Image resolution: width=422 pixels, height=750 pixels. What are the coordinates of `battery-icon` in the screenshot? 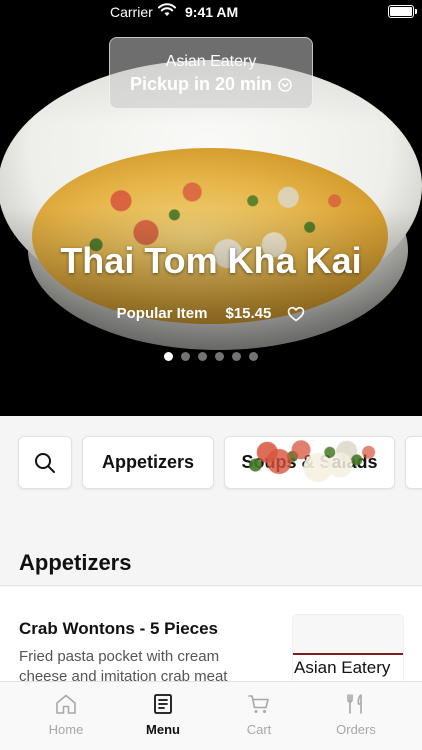 It's located at (402, 11).